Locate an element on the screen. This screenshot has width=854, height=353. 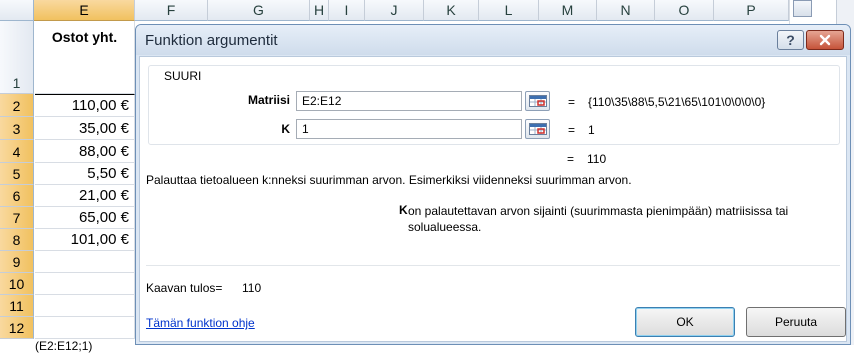
formula-result-label: Kaavan tulos= is located at coordinates (184, 288).